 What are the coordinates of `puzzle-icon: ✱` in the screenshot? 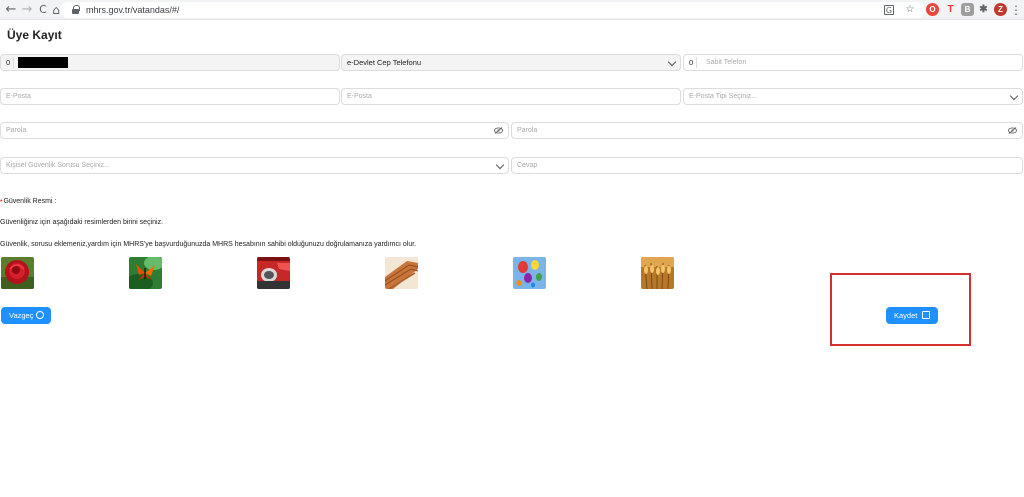 It's located at (983, 9).